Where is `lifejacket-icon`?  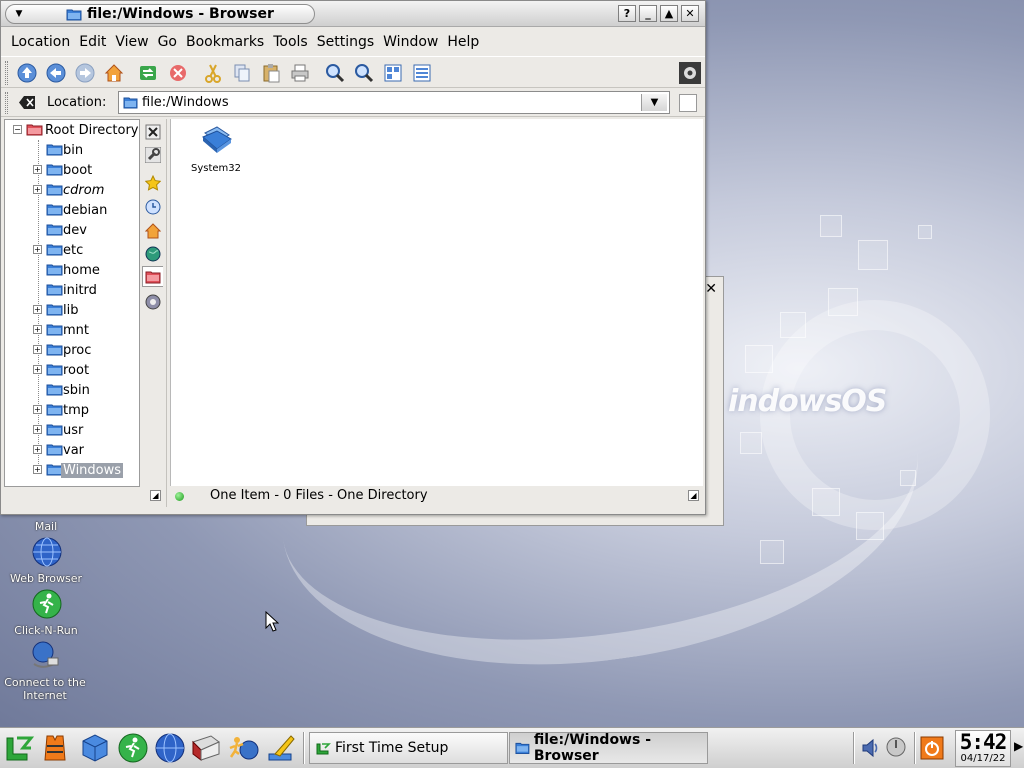 lifejacket-icon is located at coordinates (55, 748).